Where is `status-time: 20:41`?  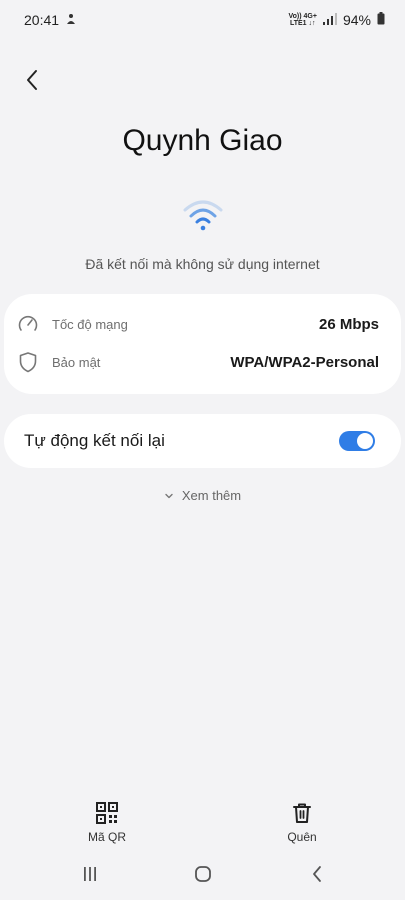
status-time: 20:41 is located at coordinates (42, 20).